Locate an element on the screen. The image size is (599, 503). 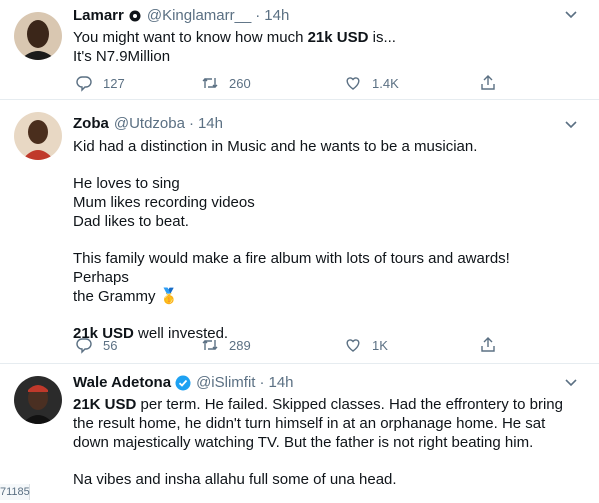
medal-emoji: 🥇 is located at coordinates (169, 296).